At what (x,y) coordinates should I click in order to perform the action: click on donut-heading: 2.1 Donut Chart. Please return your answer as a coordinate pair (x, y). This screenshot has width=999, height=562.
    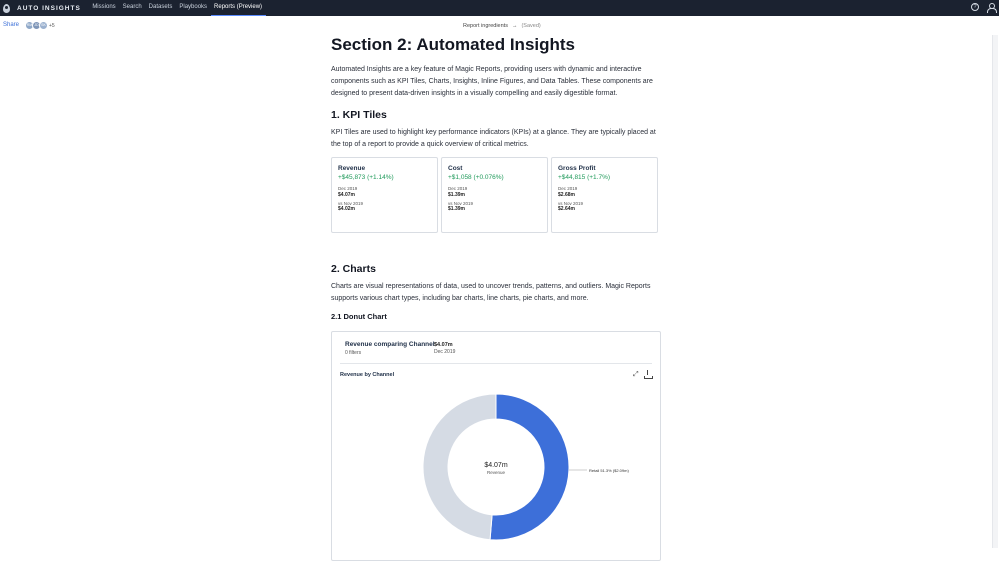
    Looking at the image, I should click on (359, 316).